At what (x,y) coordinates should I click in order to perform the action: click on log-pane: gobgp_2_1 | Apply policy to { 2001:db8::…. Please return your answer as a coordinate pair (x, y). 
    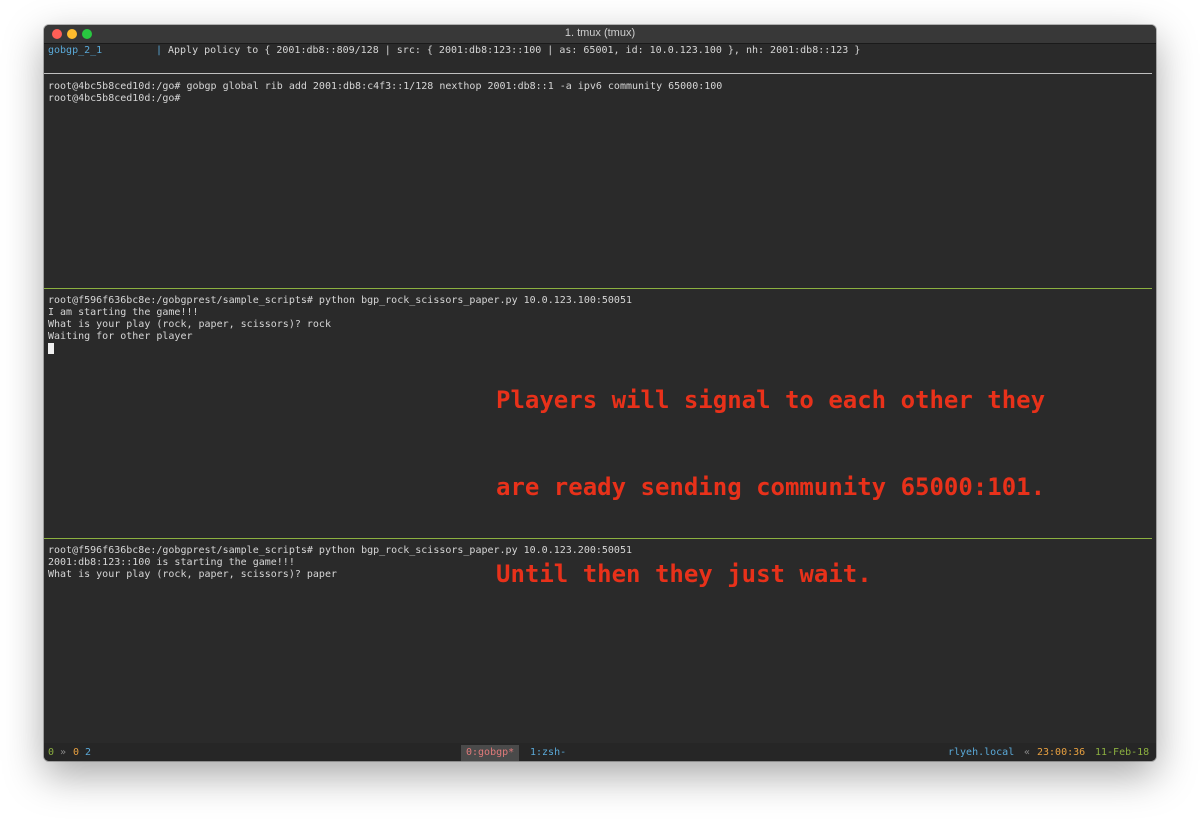
    Looking at the image, I should click on (600, 55).